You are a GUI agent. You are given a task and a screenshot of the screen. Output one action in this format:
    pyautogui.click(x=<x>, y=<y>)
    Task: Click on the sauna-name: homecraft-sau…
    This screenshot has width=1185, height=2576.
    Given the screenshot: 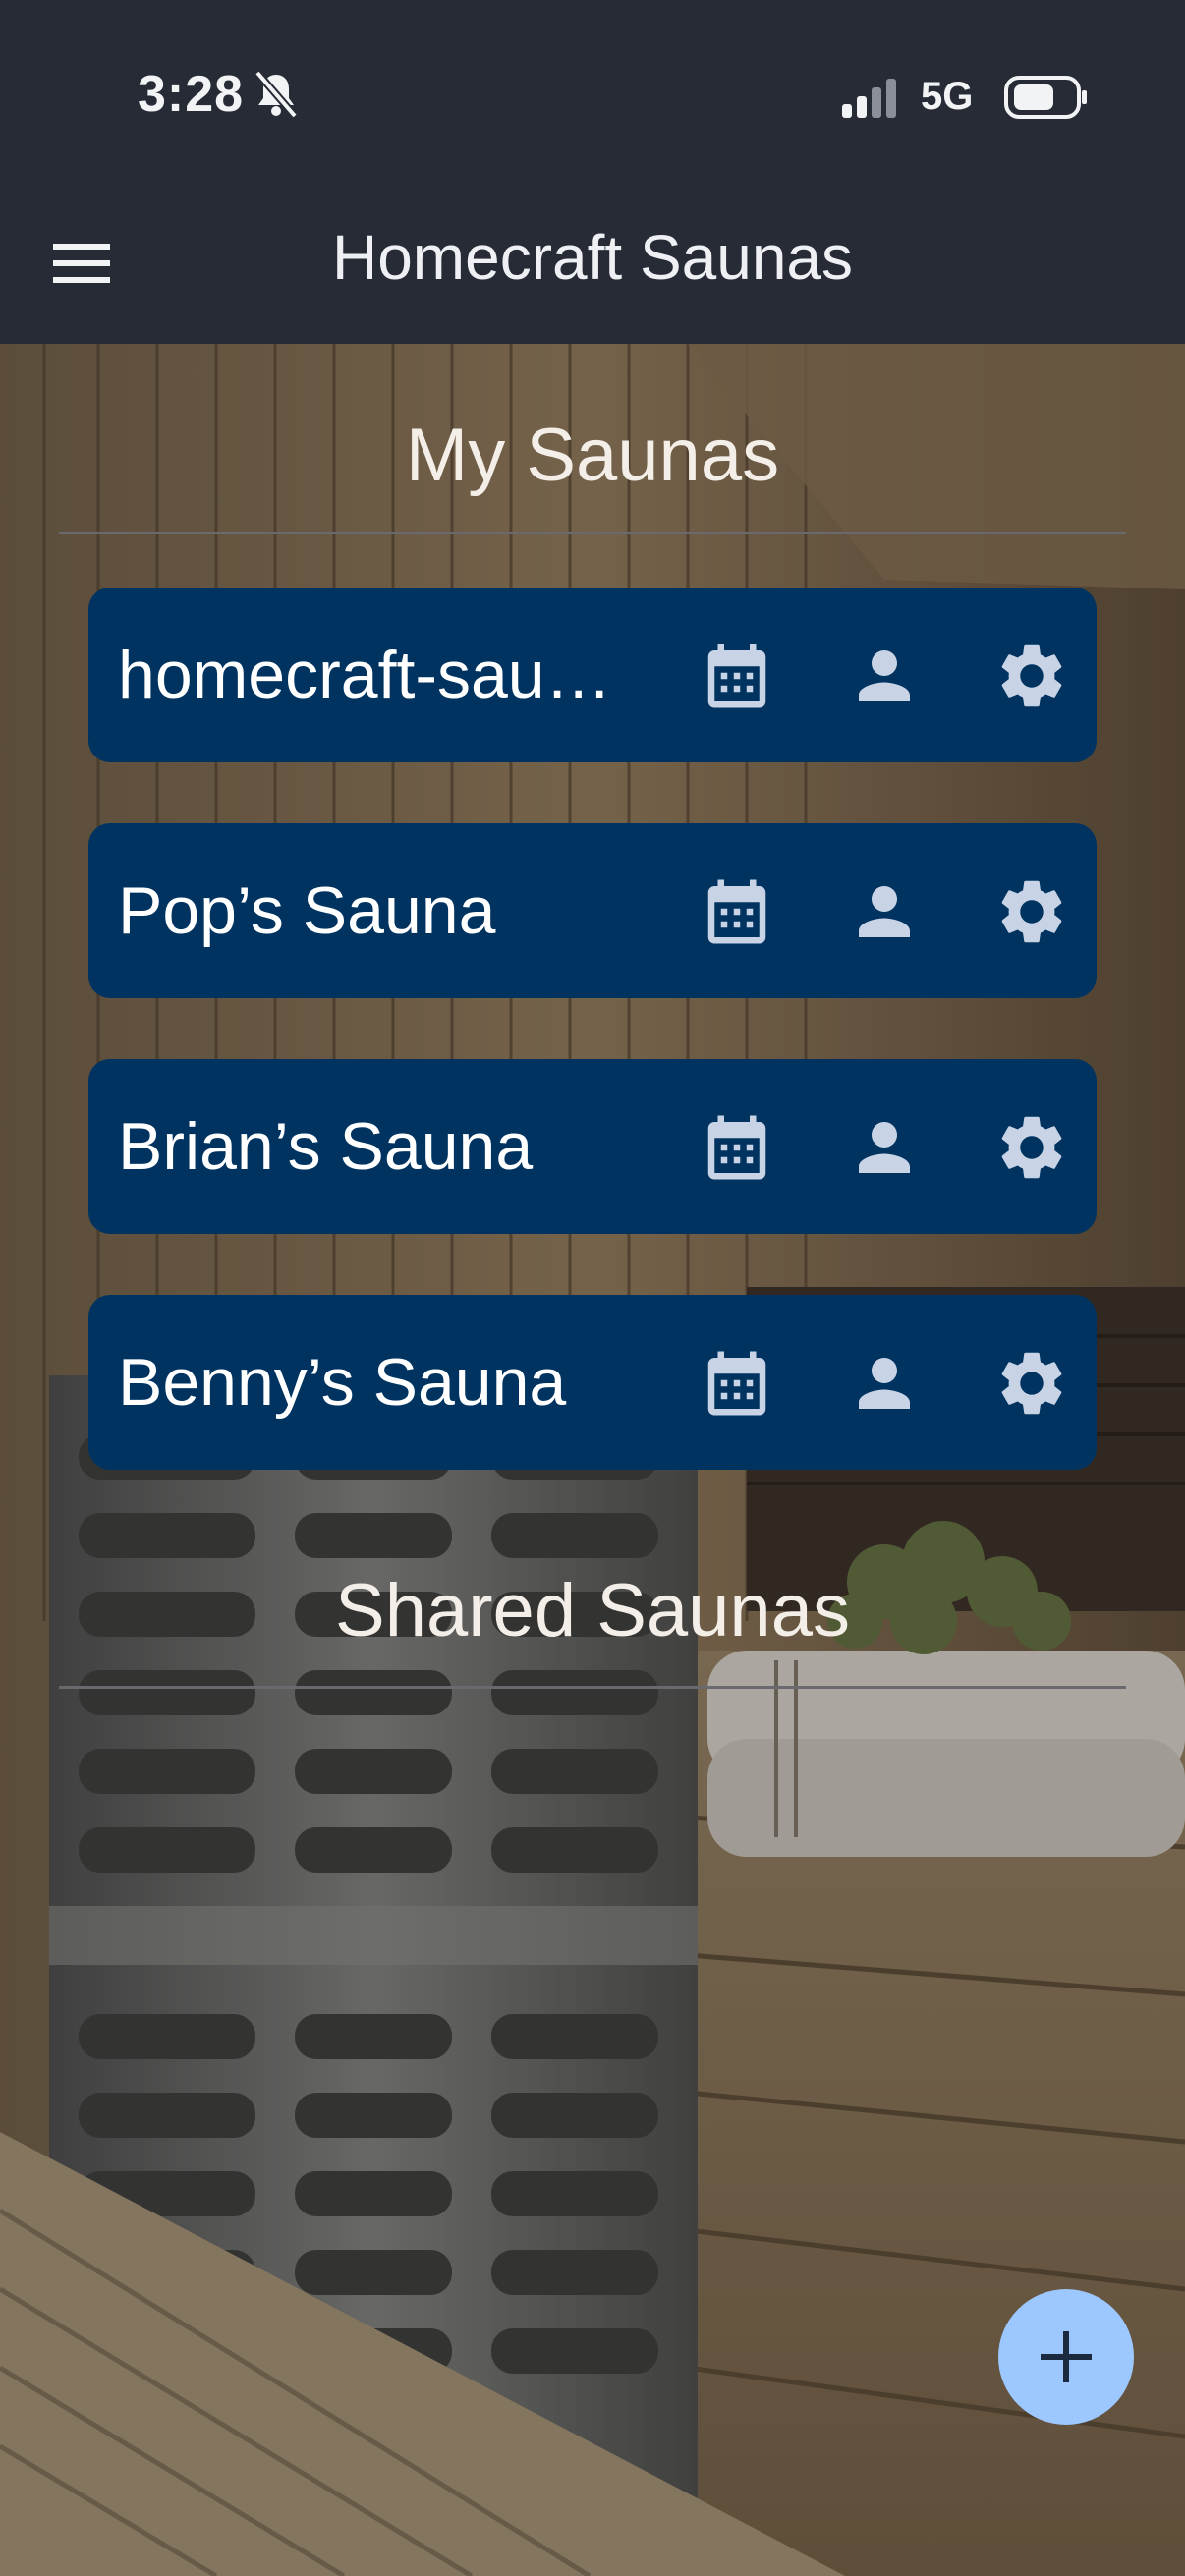 What is the action you would take?
    pyautogui.click(x=393, y=675)
    